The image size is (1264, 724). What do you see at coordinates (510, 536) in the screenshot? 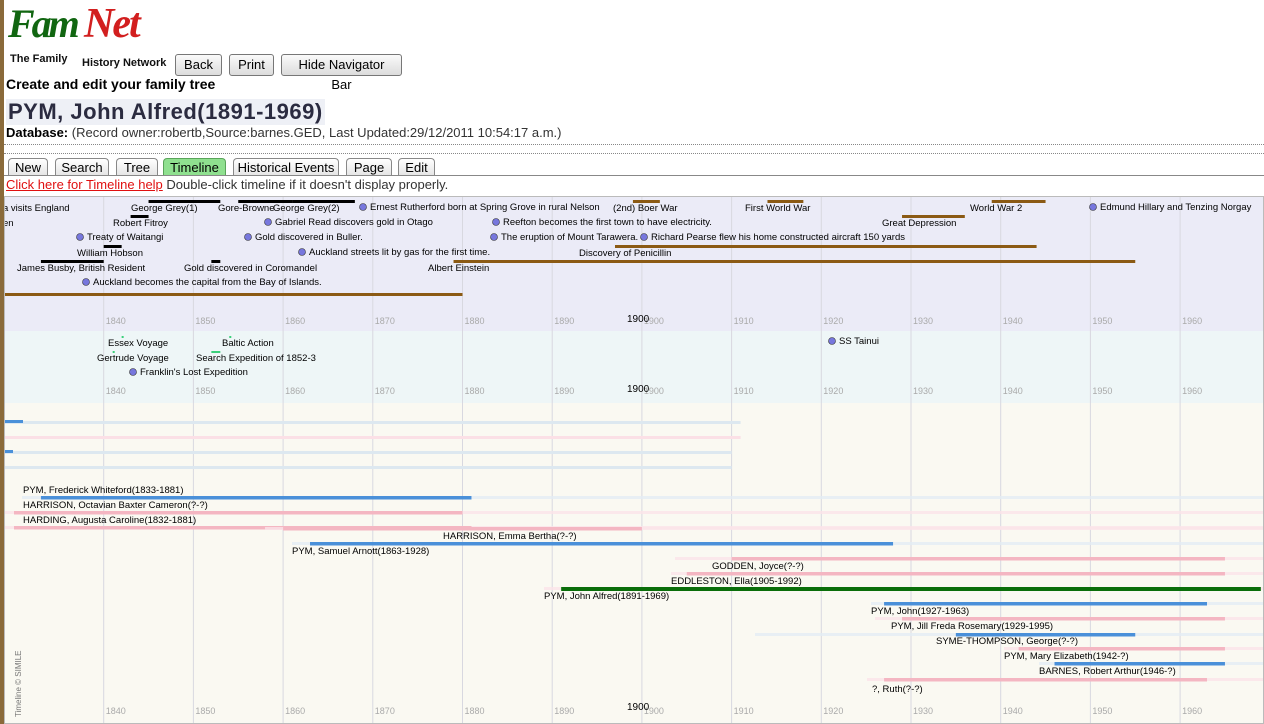
I see `person-label: HARRISON, Emma Bertha(?-?)` at bounding box center [510, 536].